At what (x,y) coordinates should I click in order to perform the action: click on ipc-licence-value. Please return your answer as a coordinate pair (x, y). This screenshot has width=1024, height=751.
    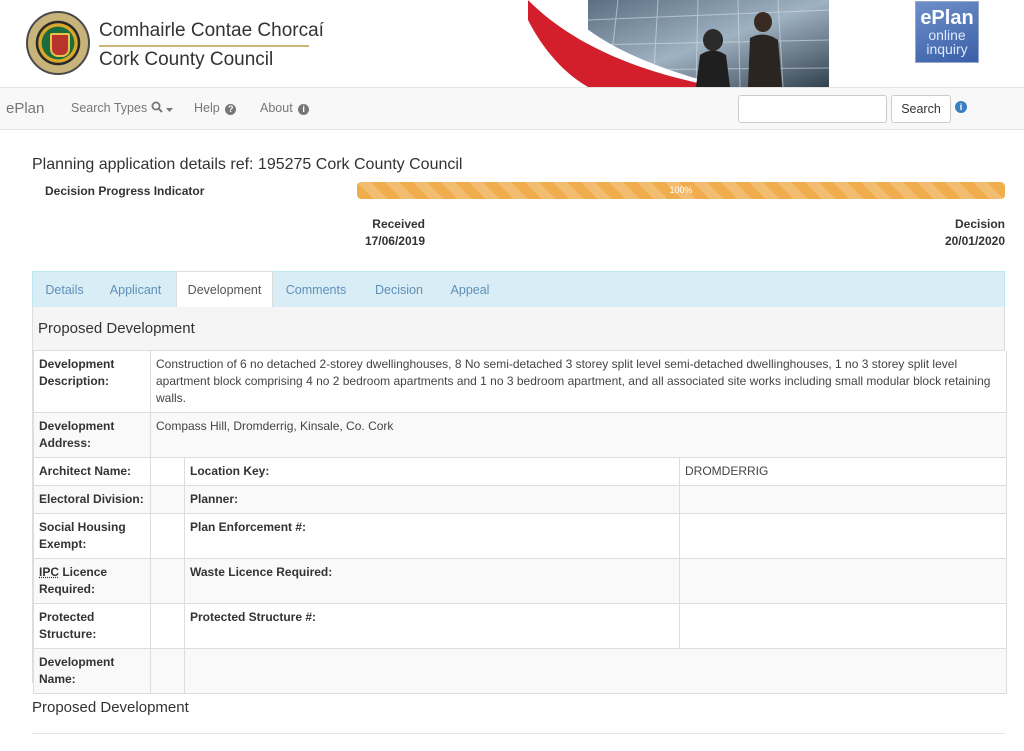
    Looking at the image, I should click on (167, 581).